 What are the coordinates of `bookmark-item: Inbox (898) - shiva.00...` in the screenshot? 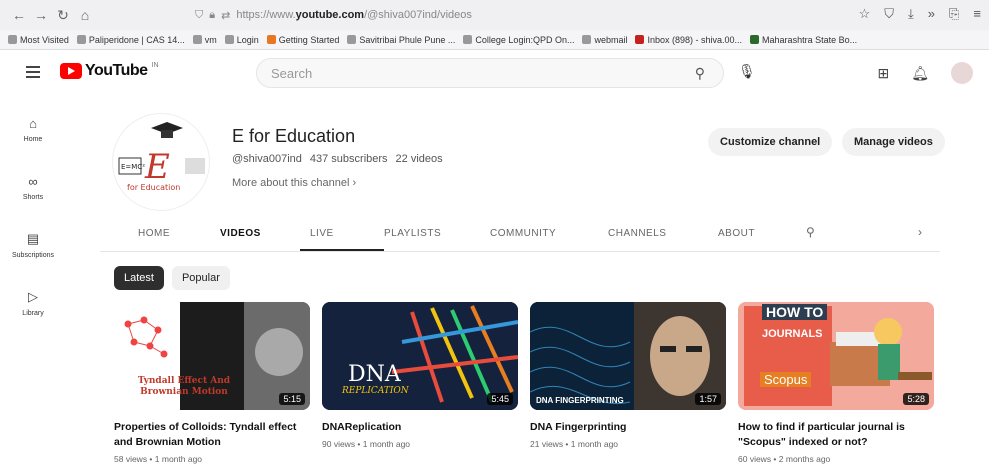 It's located at (688, 40).